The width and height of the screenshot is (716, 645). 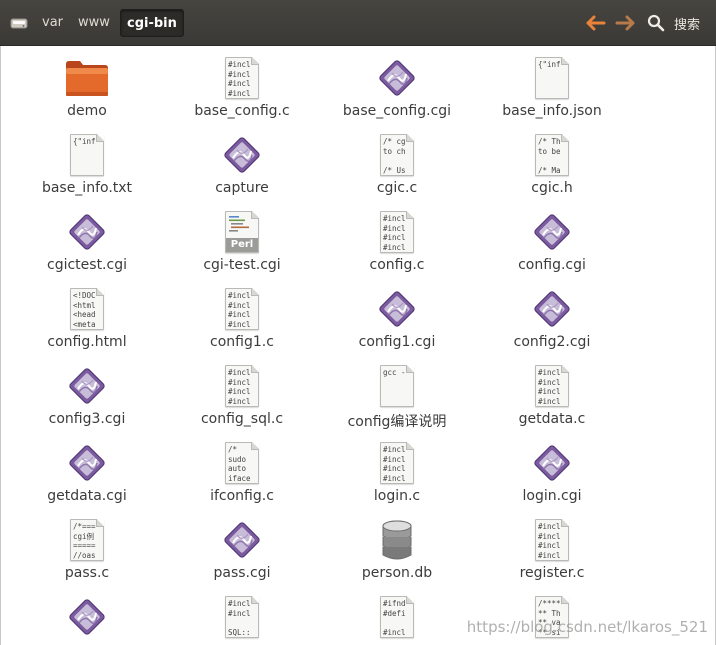 I want to click on file-item: #incl #incl #incl #incl config_sql.c, so click(x=242, y=394).